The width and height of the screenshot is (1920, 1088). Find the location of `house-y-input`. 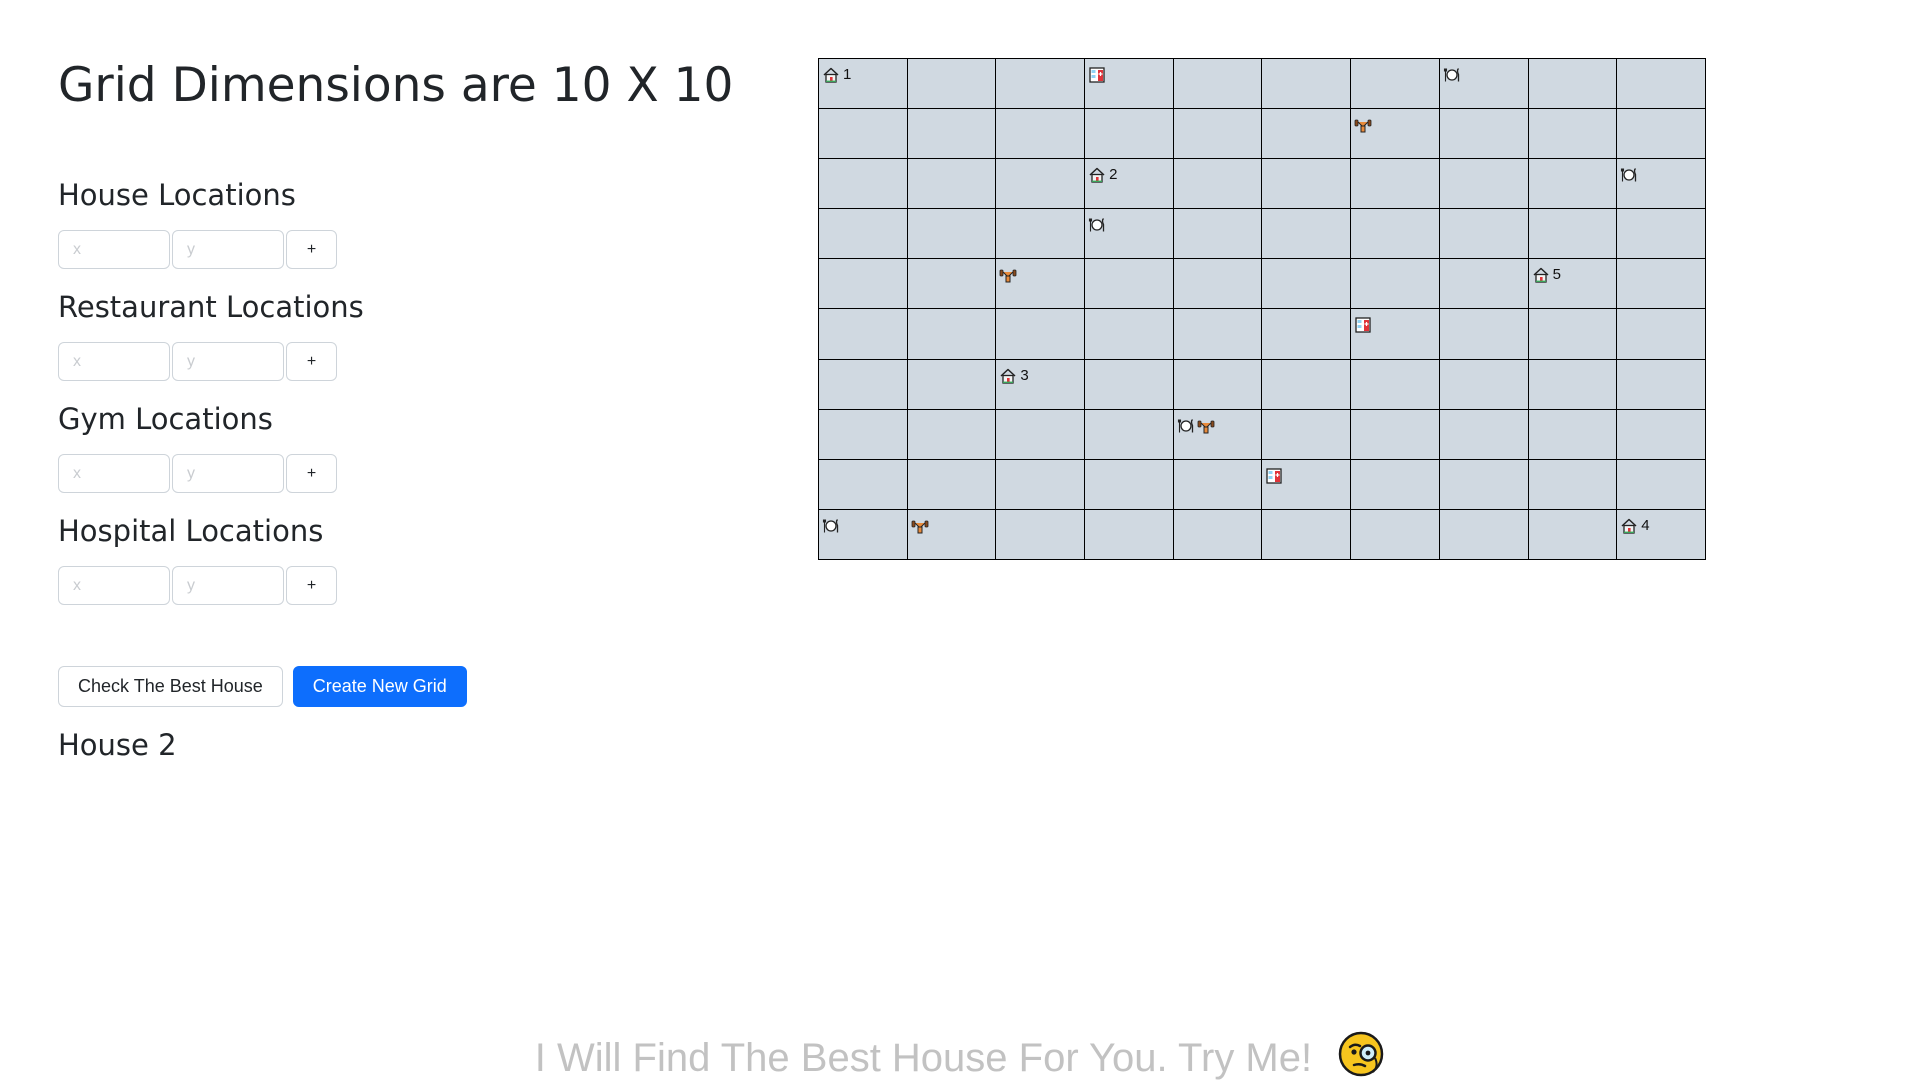

house-y-input is located at coordinates (228, 249).